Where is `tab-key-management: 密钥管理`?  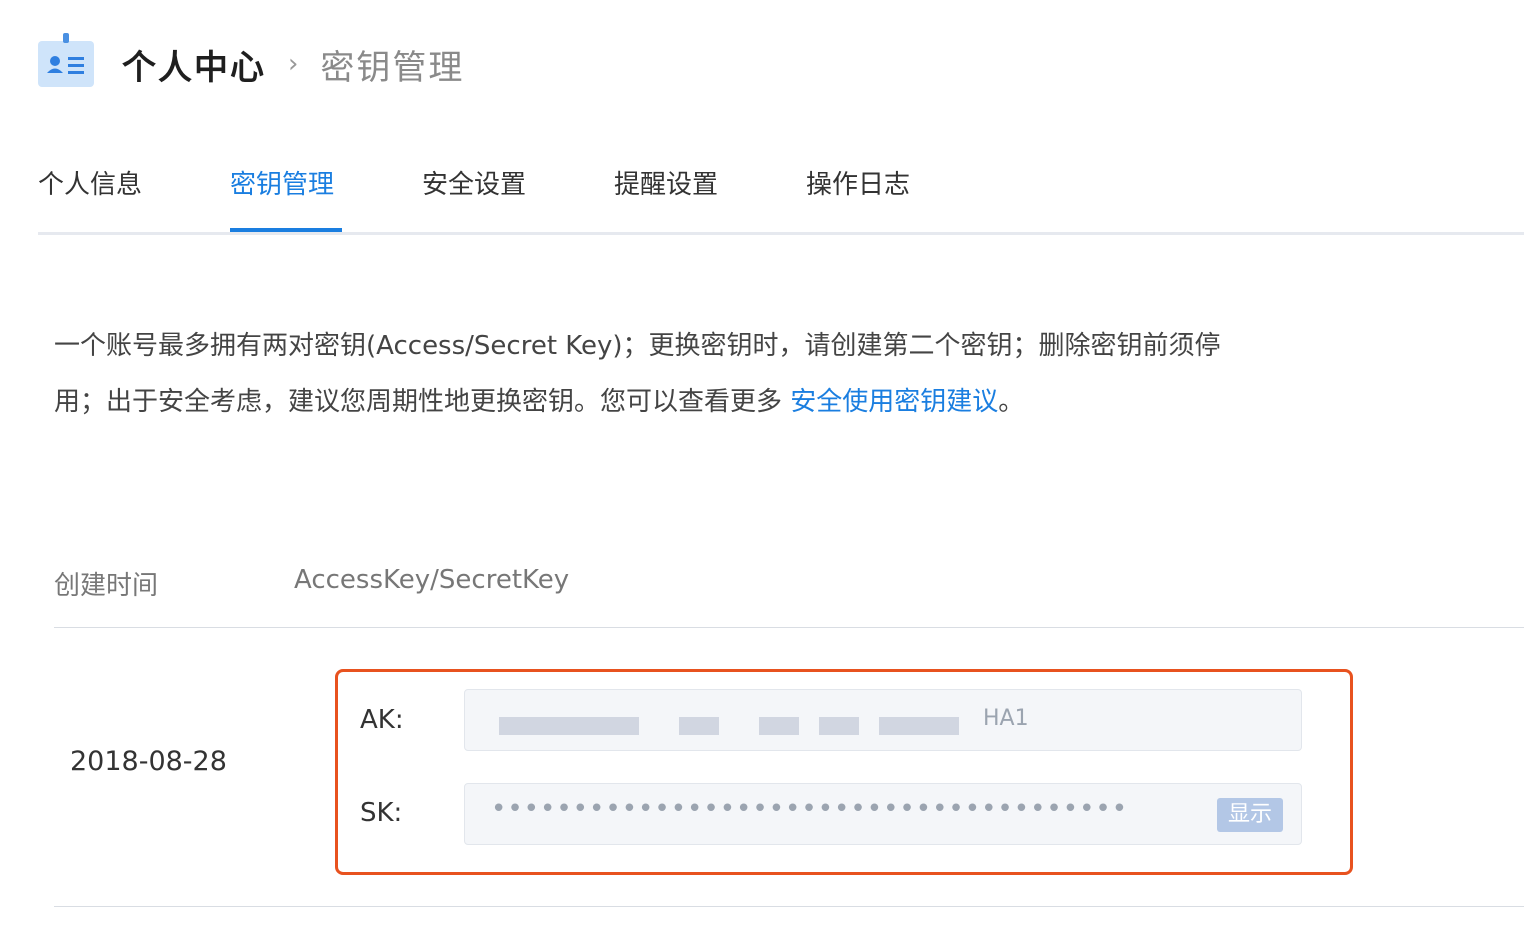
tab-key-management: 密钥管理 is located at coordinates (282, 182).